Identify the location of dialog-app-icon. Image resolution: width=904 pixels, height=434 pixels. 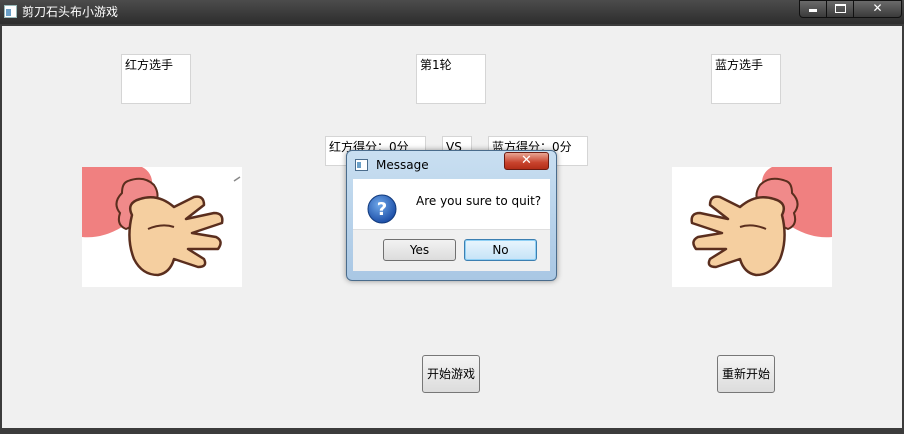
(361, 165).